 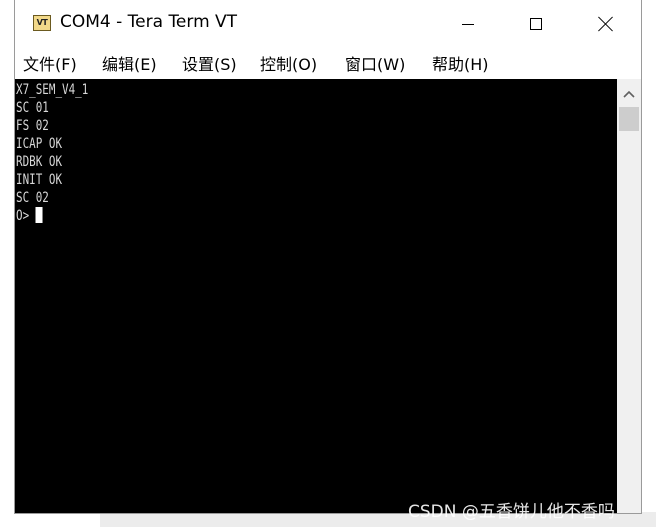 What do you see at coordinates (39, 144) in the screenshot?
I see `terminal-line: ICAP OK` at bounding box center [39, 144].